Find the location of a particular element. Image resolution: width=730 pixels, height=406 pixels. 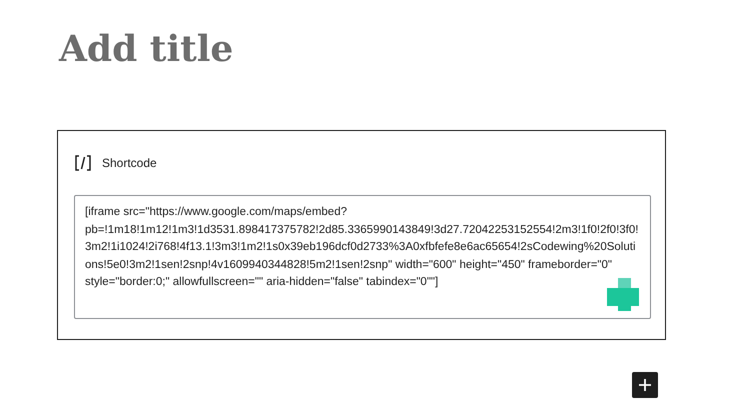

block-label: Shortcode is located at coordinates (129, 163).